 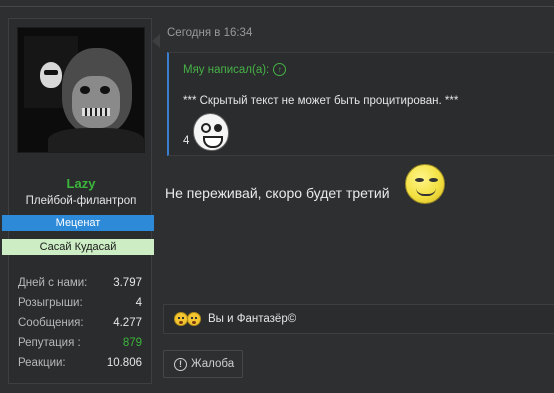 What do you see at coordinates (96, 140) in the screenshot?
I see `avatar-body` at bounding box center [96, 140].